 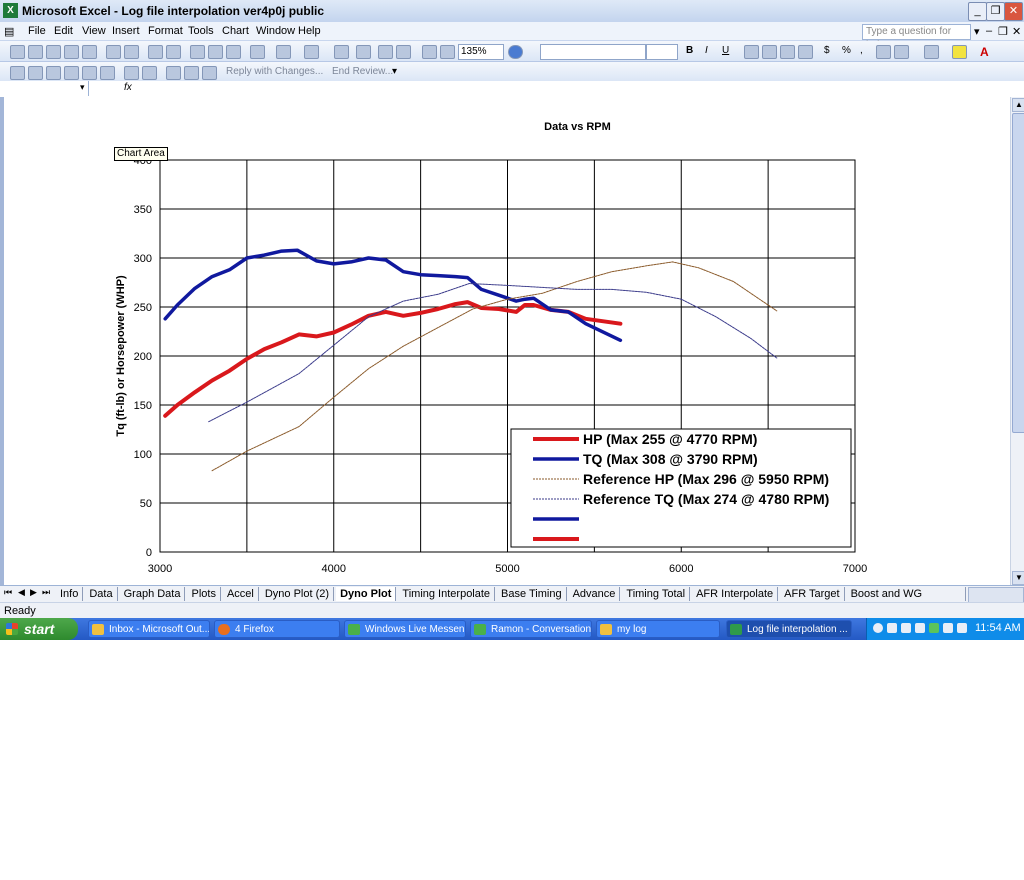 What do you see at coordinates (878, 628) in the screenshot?
I see `tray-expand-icon` at bounding box center [878, 628].